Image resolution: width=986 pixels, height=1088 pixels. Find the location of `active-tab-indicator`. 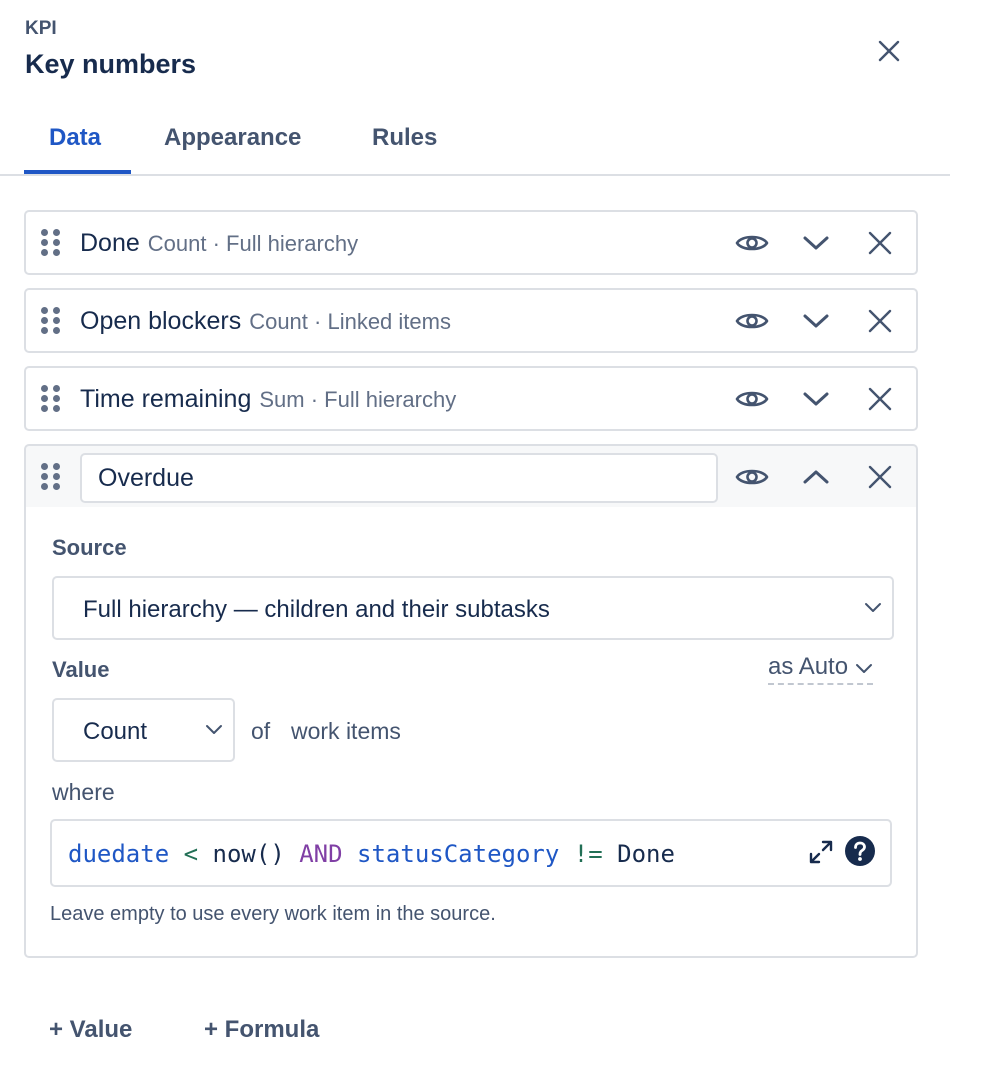

active-tab-indicator is located at coordinates (77, 172).